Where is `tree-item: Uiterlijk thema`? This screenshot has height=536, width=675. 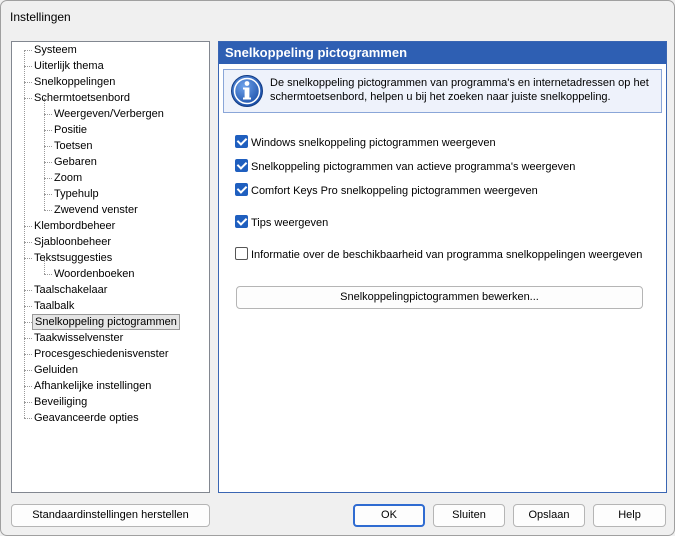
tree-item: Uiterlijk thema is located at coordinates (69, 66).